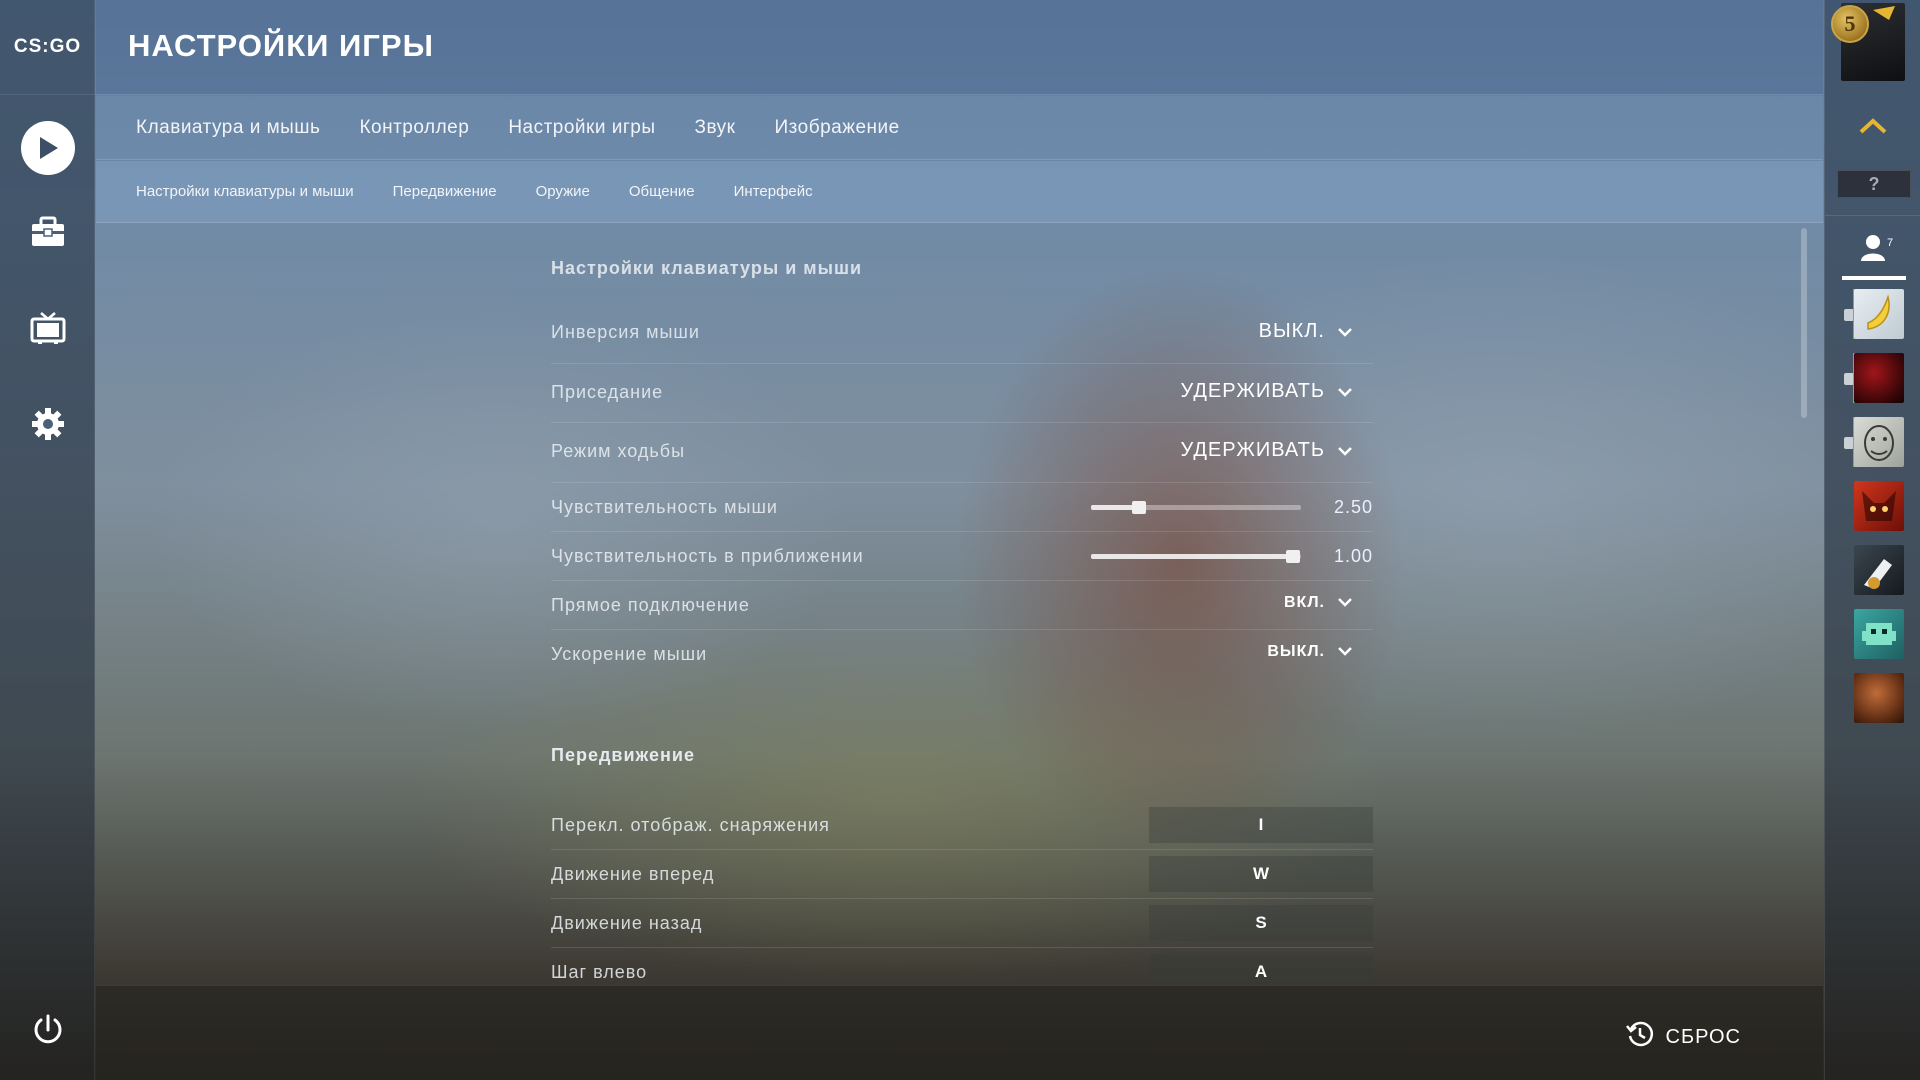 The image size is (1920, 1080). Describe the element at coordinates (962, 334) in the screenshot. I see `setting-row-invert-mouse: Инверсия мыши ВЫКЛ.` at that location.